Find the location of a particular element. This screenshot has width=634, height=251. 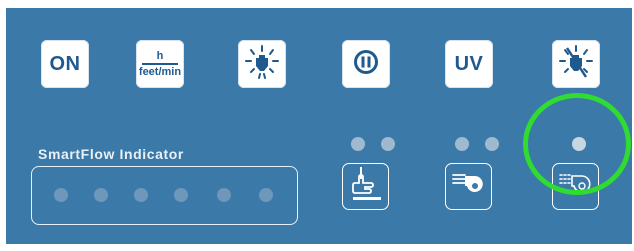

light-off-button is located at coordinates (576, 64).